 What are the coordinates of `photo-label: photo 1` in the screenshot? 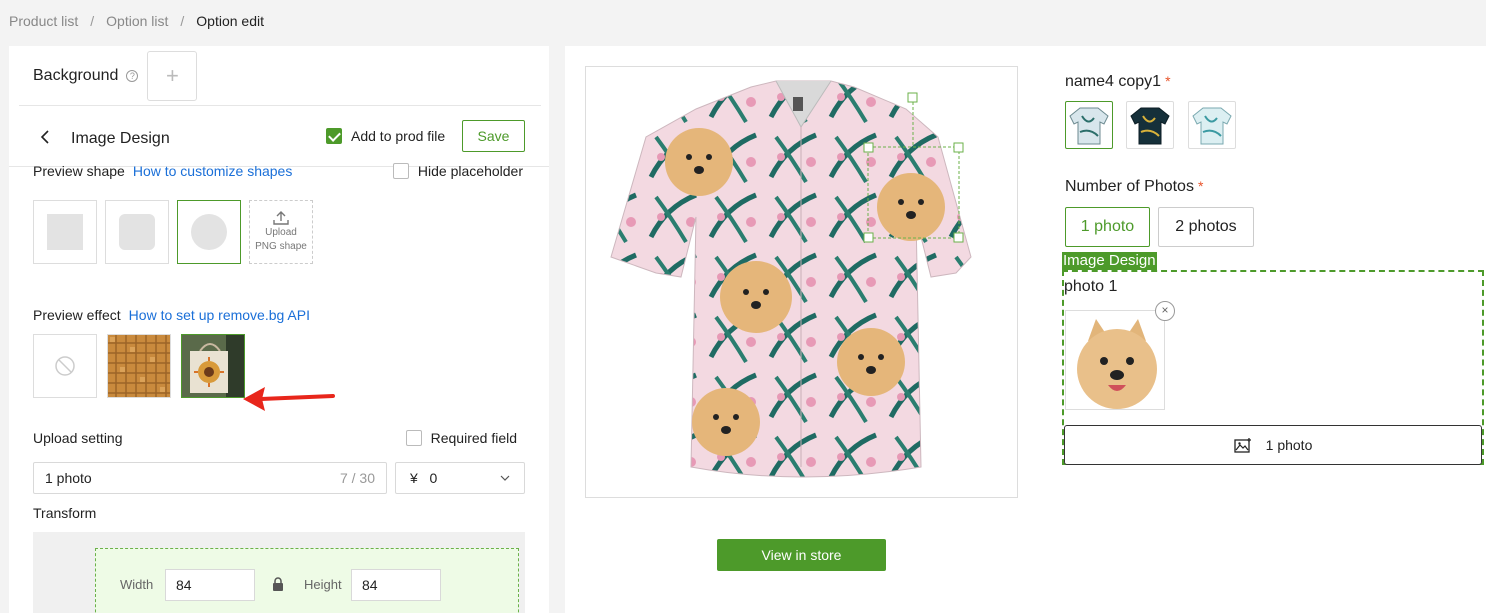 It's located at (1091, 286).